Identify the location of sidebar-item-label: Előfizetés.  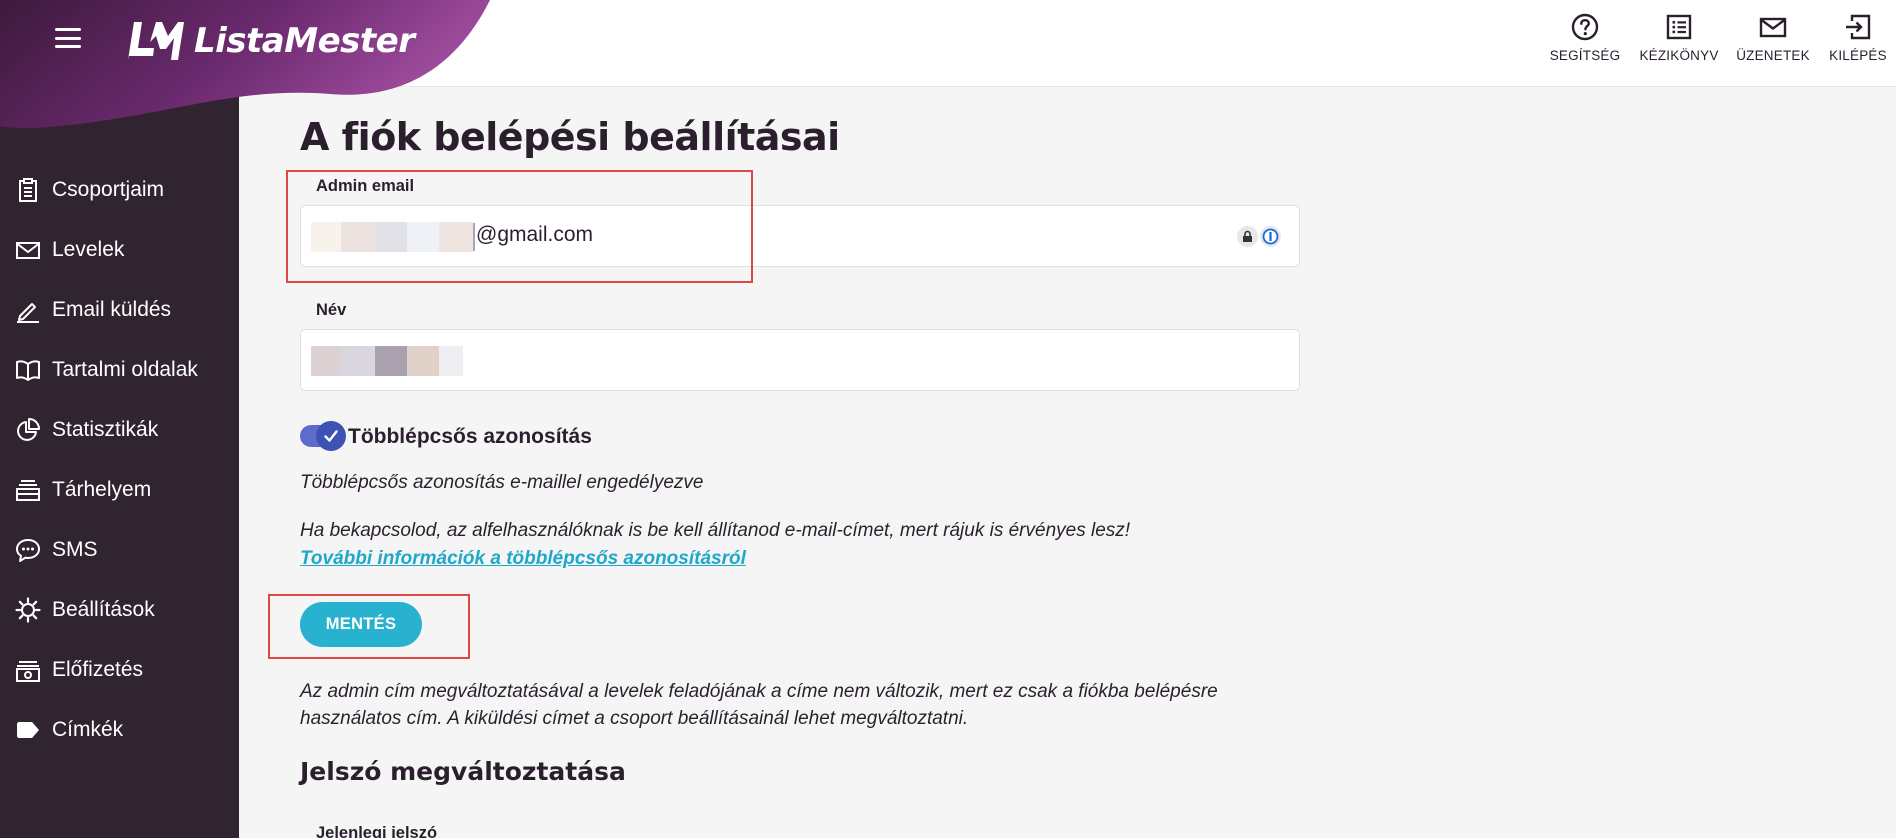
(98, 669).